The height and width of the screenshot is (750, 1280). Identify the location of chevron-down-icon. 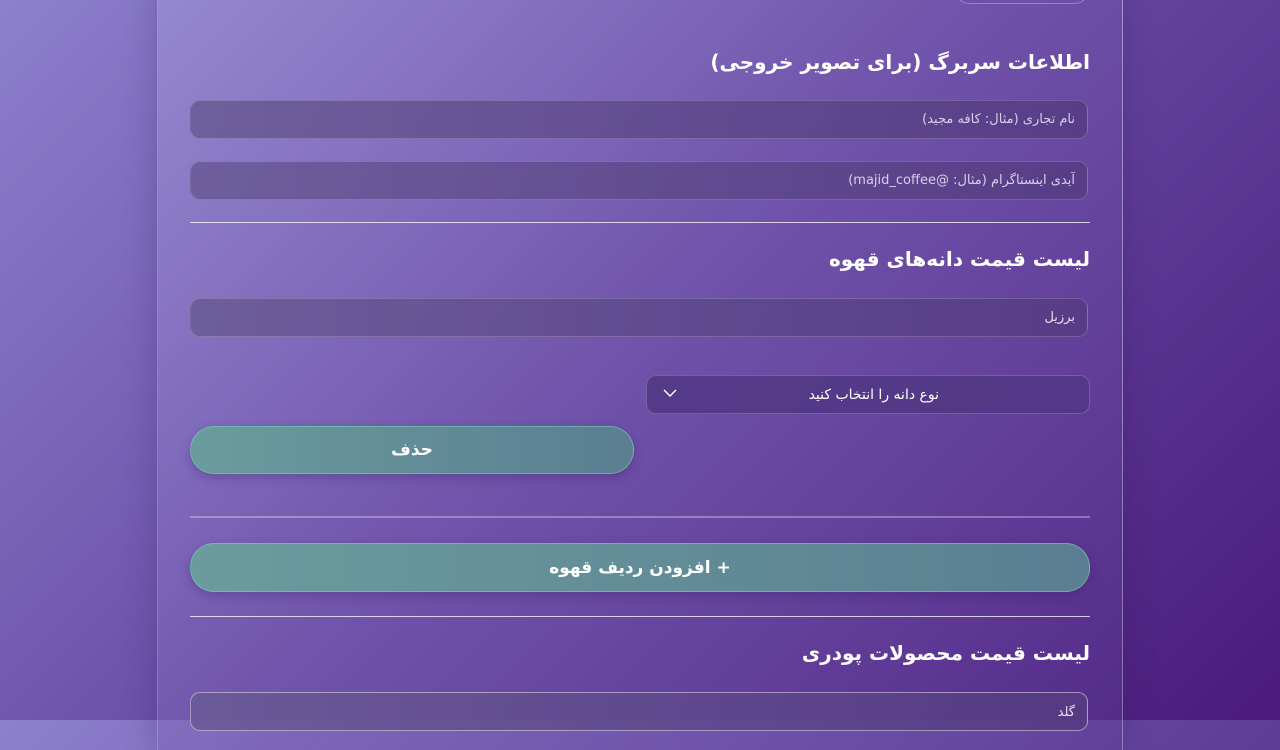
(670, 393).